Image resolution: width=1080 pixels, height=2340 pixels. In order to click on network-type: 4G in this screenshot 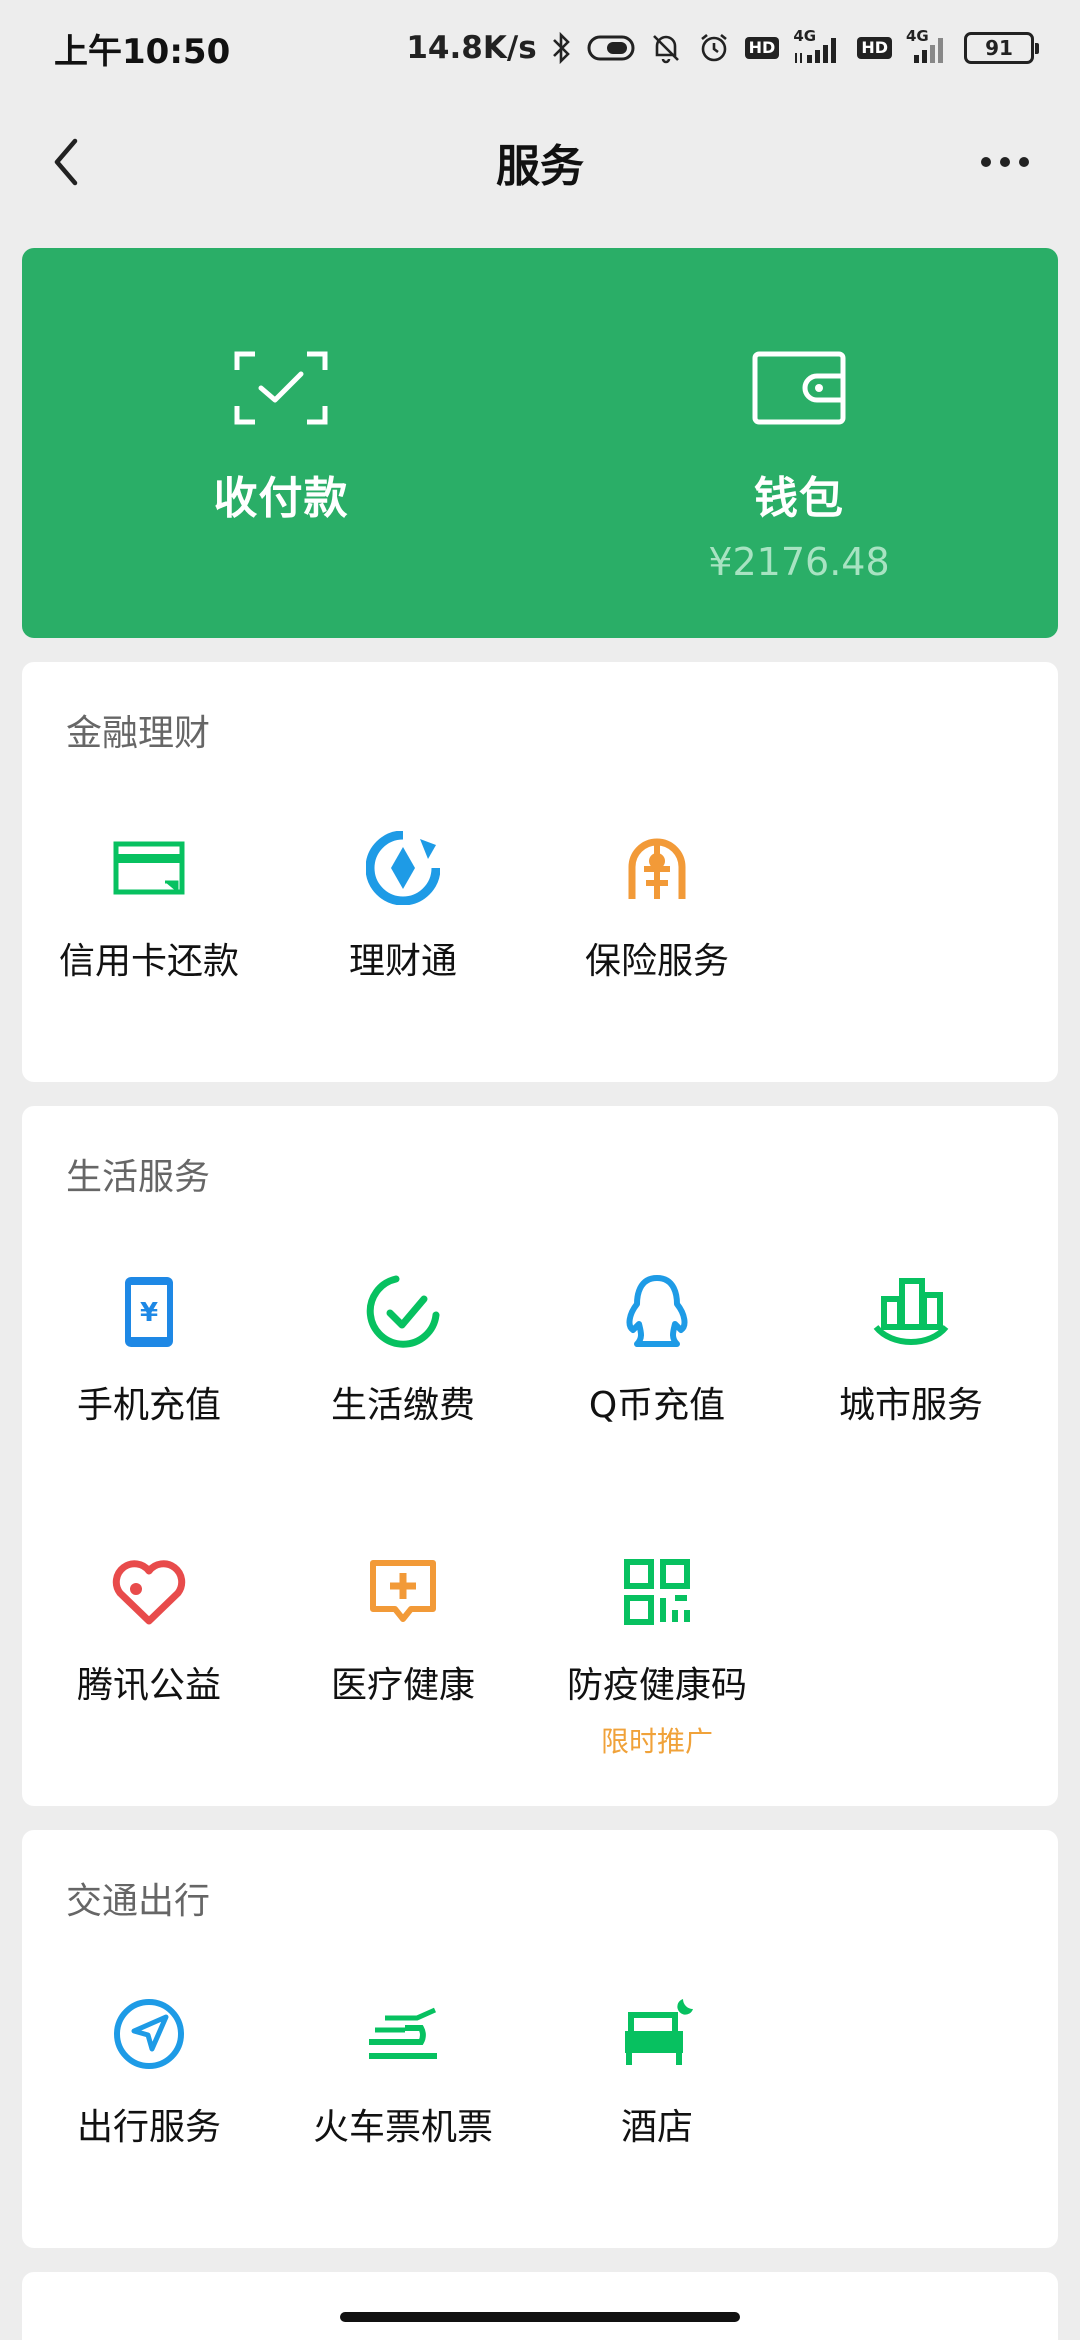, I will do `click(805, 36)`.